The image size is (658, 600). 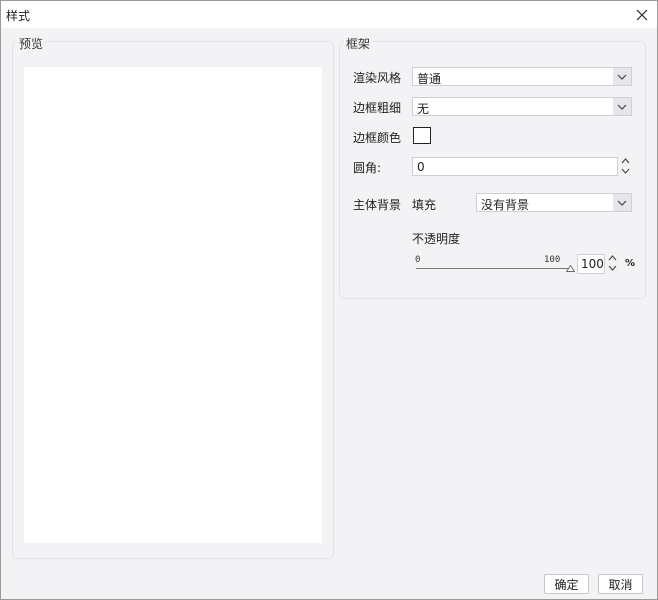 What do you see at coordinates (493, 268) in the screenshot?
I see `opacity-slider-track` at bounding box center [493, 268].